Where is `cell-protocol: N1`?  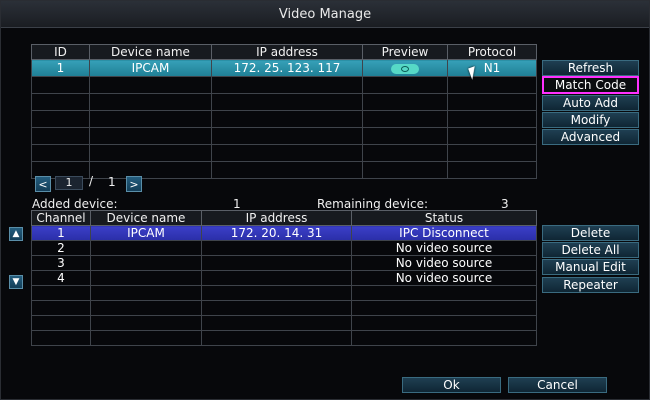 cell-protocol: N1 is located at coordinates (492, 68).